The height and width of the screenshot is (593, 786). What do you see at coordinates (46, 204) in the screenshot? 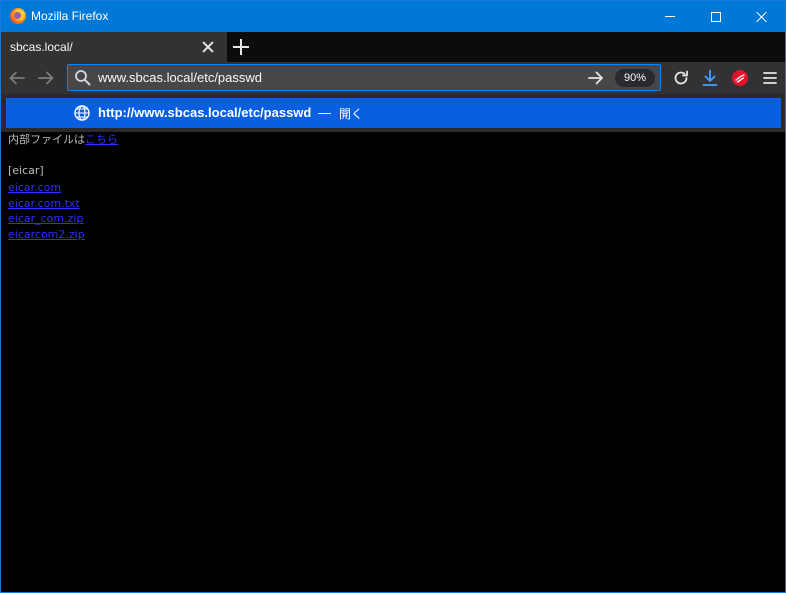
I see `link-eicar-com-txt: eicar.com.txt` at bounding box center [46, 204].